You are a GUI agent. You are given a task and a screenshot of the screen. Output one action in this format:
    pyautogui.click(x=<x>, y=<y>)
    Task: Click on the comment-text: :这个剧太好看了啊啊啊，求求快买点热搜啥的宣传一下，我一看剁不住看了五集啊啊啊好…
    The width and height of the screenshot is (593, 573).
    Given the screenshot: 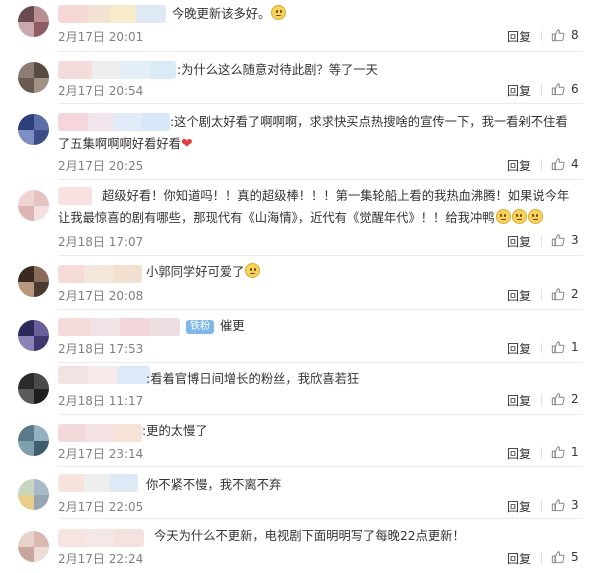 What is the action you would take?
    pyautogui.click(x=313, y=133)
    